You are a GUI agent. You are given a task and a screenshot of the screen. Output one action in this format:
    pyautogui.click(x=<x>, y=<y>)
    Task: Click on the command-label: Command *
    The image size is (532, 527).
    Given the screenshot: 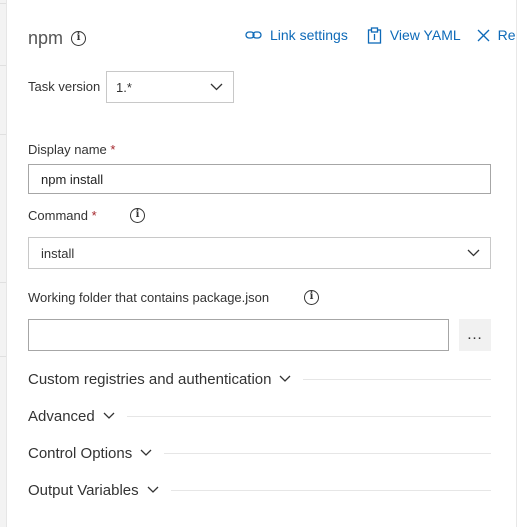 What is the action you would take?
    pyautogui.click(x=62, y=215)
    